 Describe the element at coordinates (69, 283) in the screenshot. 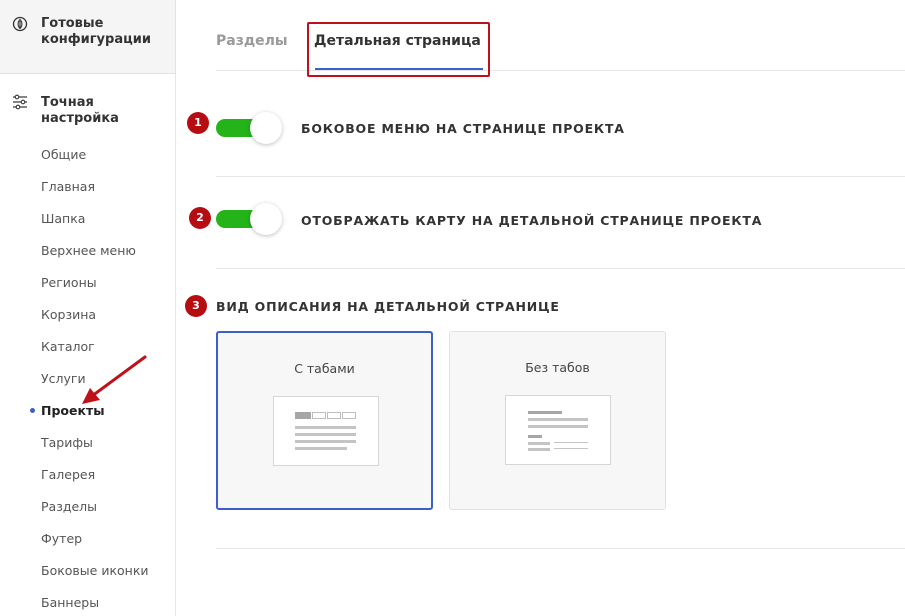

I see `sidebar-item-regions: Регионы` at that location.